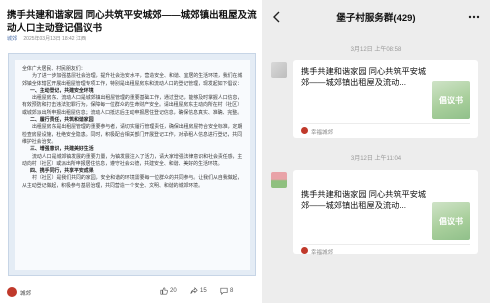  What do you see at coordinates (194, 290) in the screenshot?
I see `share-icon` at bounding box center [194, 290].